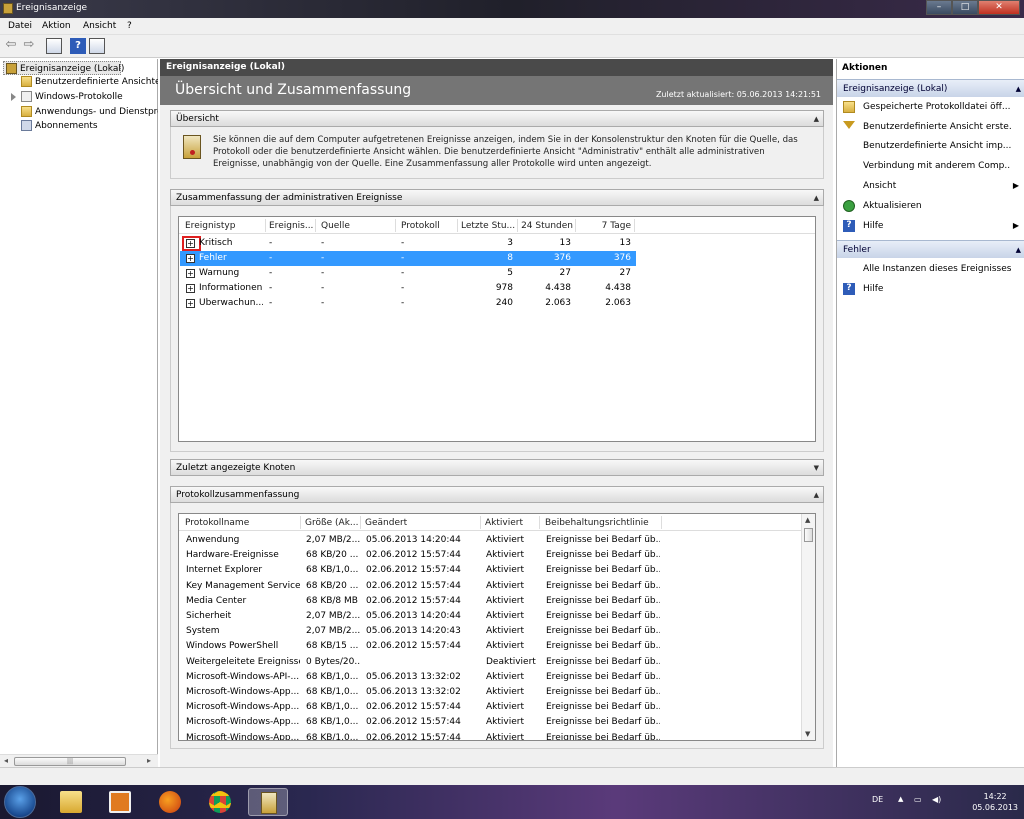 Image resolution: width=1024 pixels, height=819 pixels. I want to click on back-arrow-icon: ⇦, so click(11, 46).